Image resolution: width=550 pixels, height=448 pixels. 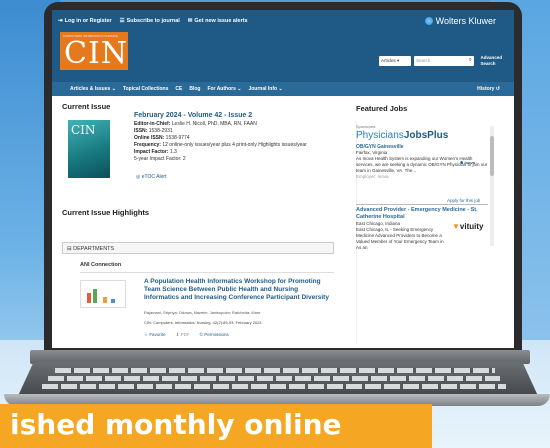 What do you see at coordinates (122, 21) in the screenshot?
I see `menu-icon: ☰` at bounding box center [122, 21].